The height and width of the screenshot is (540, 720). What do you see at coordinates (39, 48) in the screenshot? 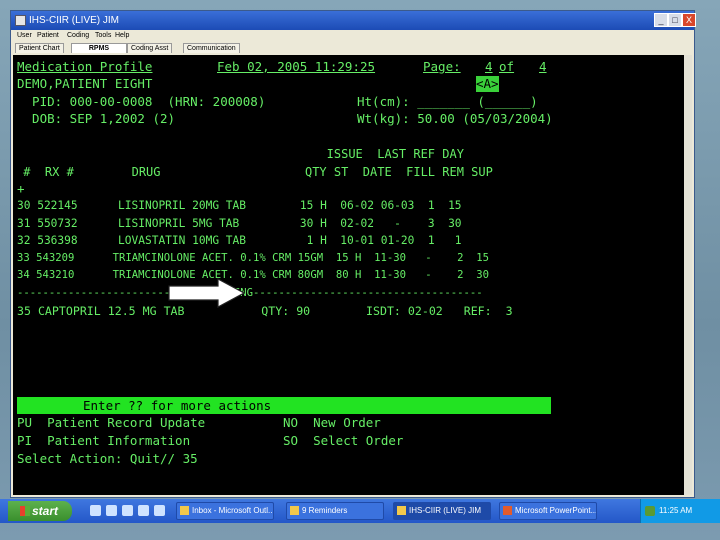
I see `tab-patient-chart: Patient Chart` at bounding box center [39, 48].